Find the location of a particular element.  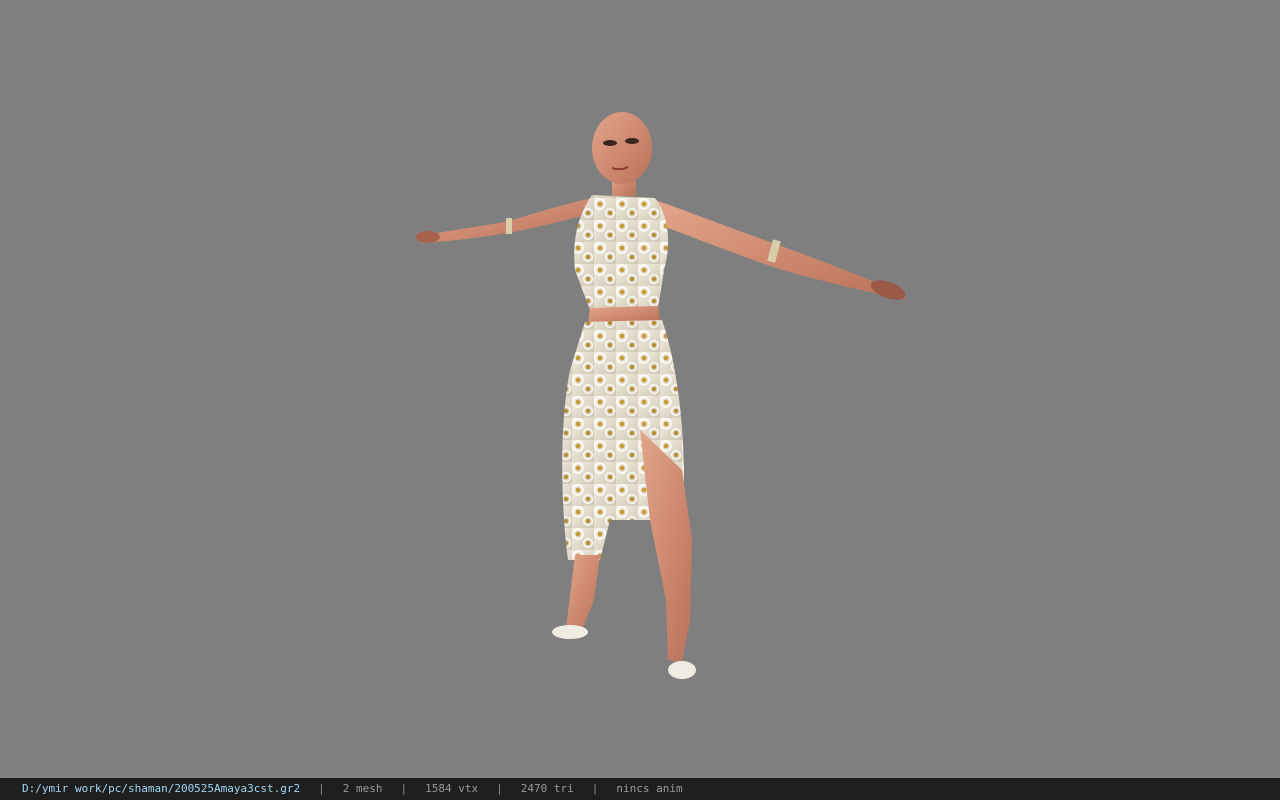

mesh-count: 2 mesh is located at coordinates (362, 788).